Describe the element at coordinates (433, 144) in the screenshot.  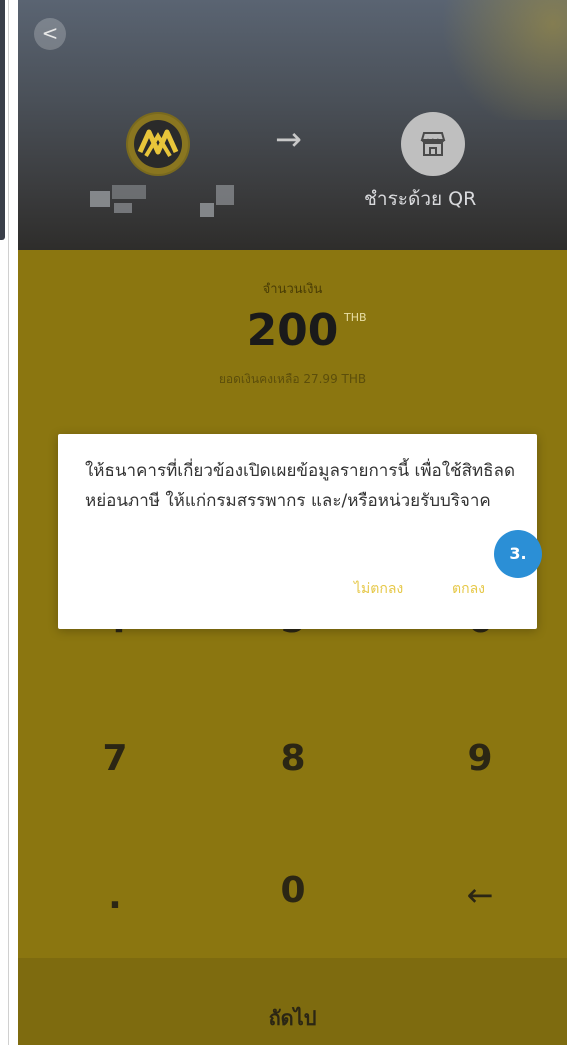
I see `shop-icon` at that location.